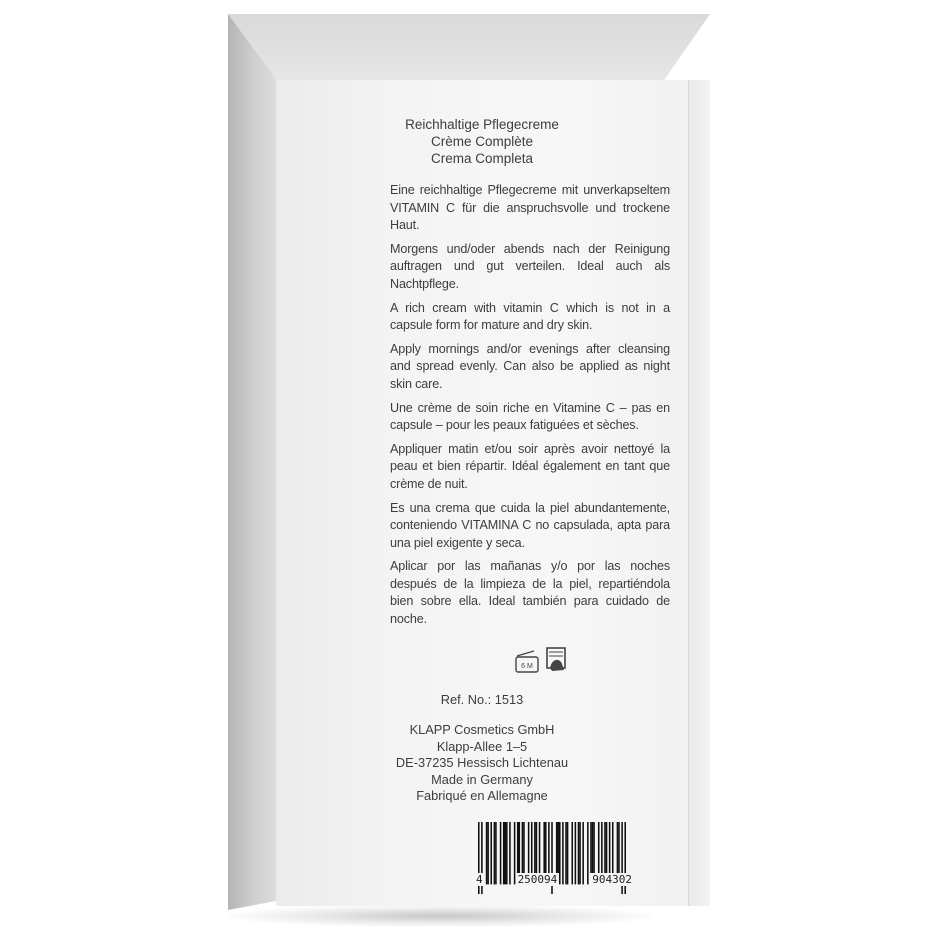  What do you see at coordinates (540, 660) in the screenshot?
I see `open-jar-icon: 6 M` at bounding box center [540, 660].